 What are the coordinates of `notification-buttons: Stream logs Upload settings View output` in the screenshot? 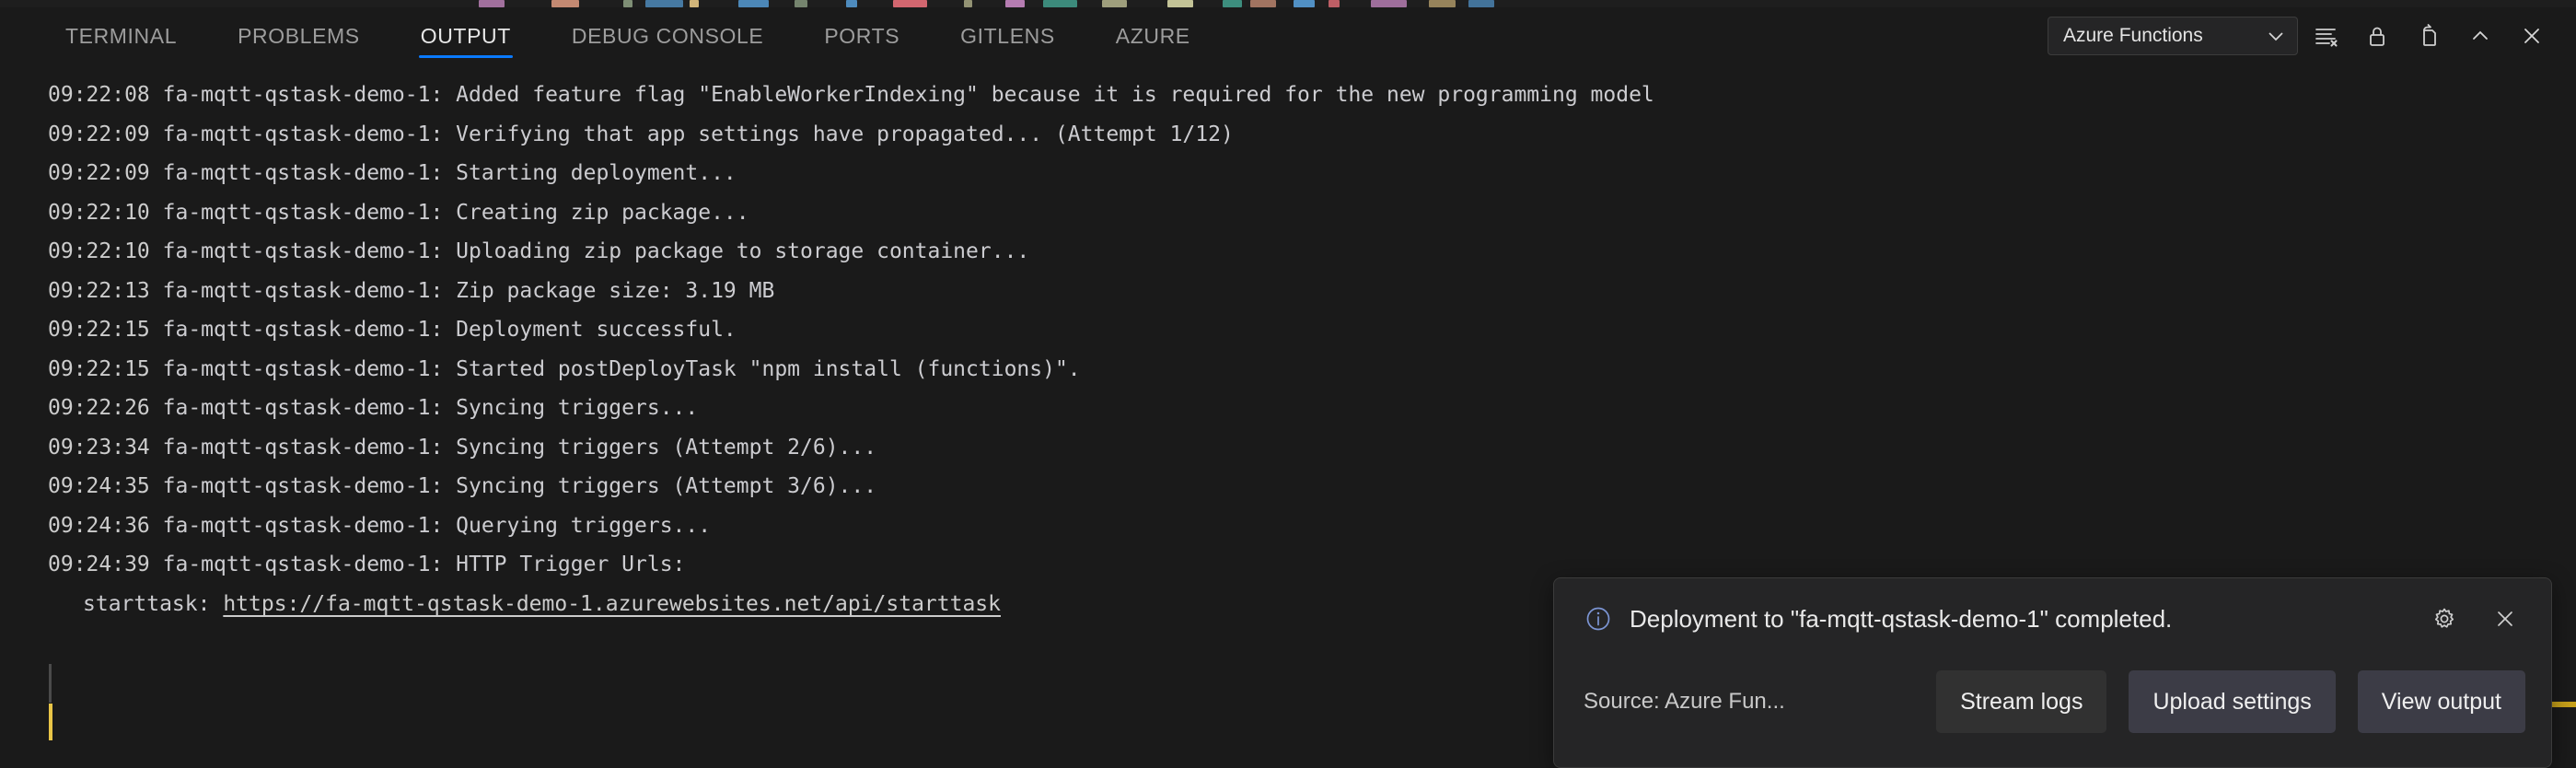 It's located at (2165, 701).